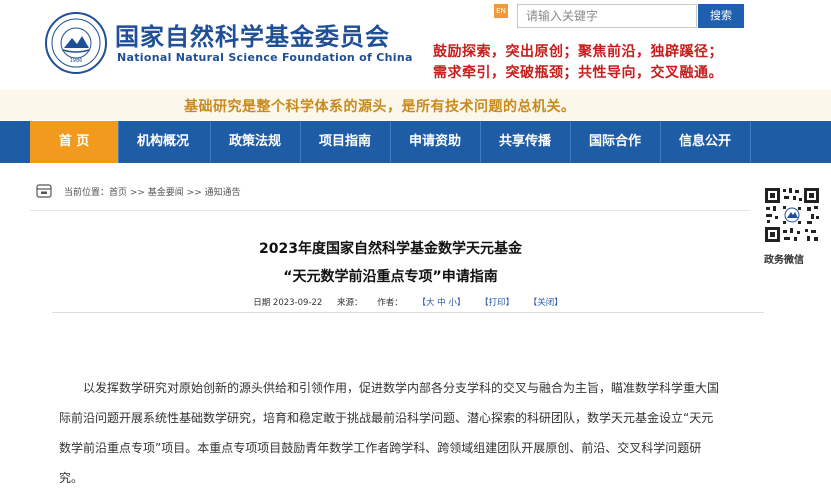 This screenshot has height=493, width=831. I want to click on nav-item-disclosure: 信息公开, so click(705, 142).